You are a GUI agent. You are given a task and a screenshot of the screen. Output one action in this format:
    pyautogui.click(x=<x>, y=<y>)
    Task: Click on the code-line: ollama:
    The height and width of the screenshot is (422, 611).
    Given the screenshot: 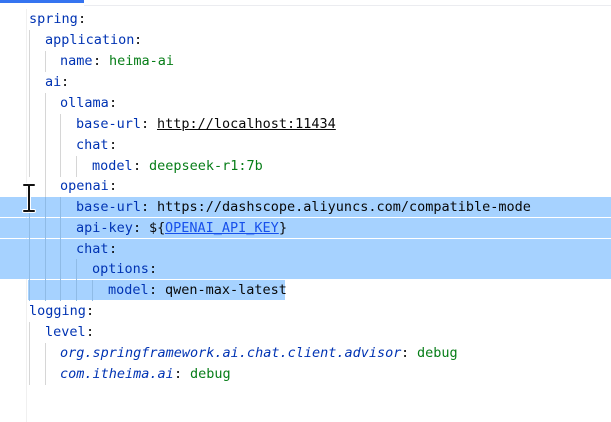 What is the action you would take?
    pyautogui.click(x=305, y=103)
    